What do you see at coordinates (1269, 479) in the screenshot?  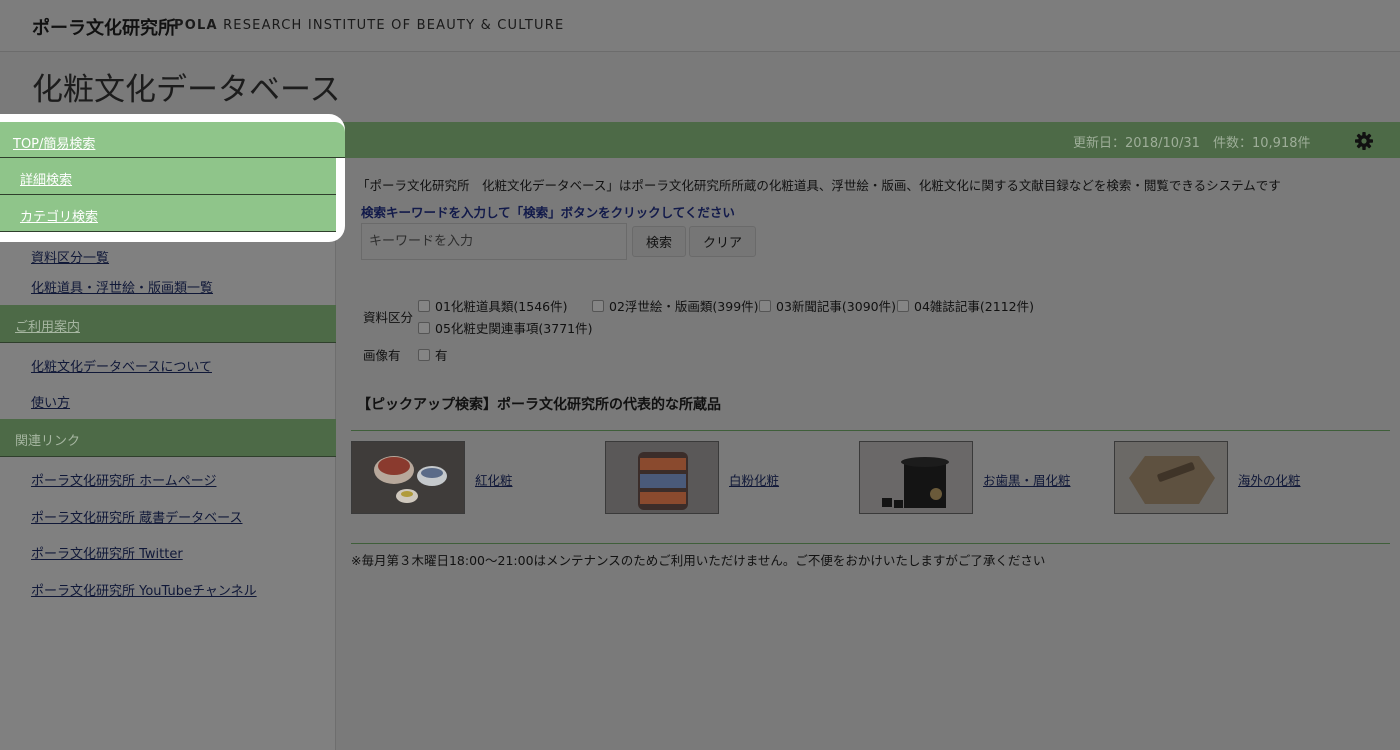 I see `pickup-link-foreign-makeup: 海外の化粧` at bounding box center [1269, 479].